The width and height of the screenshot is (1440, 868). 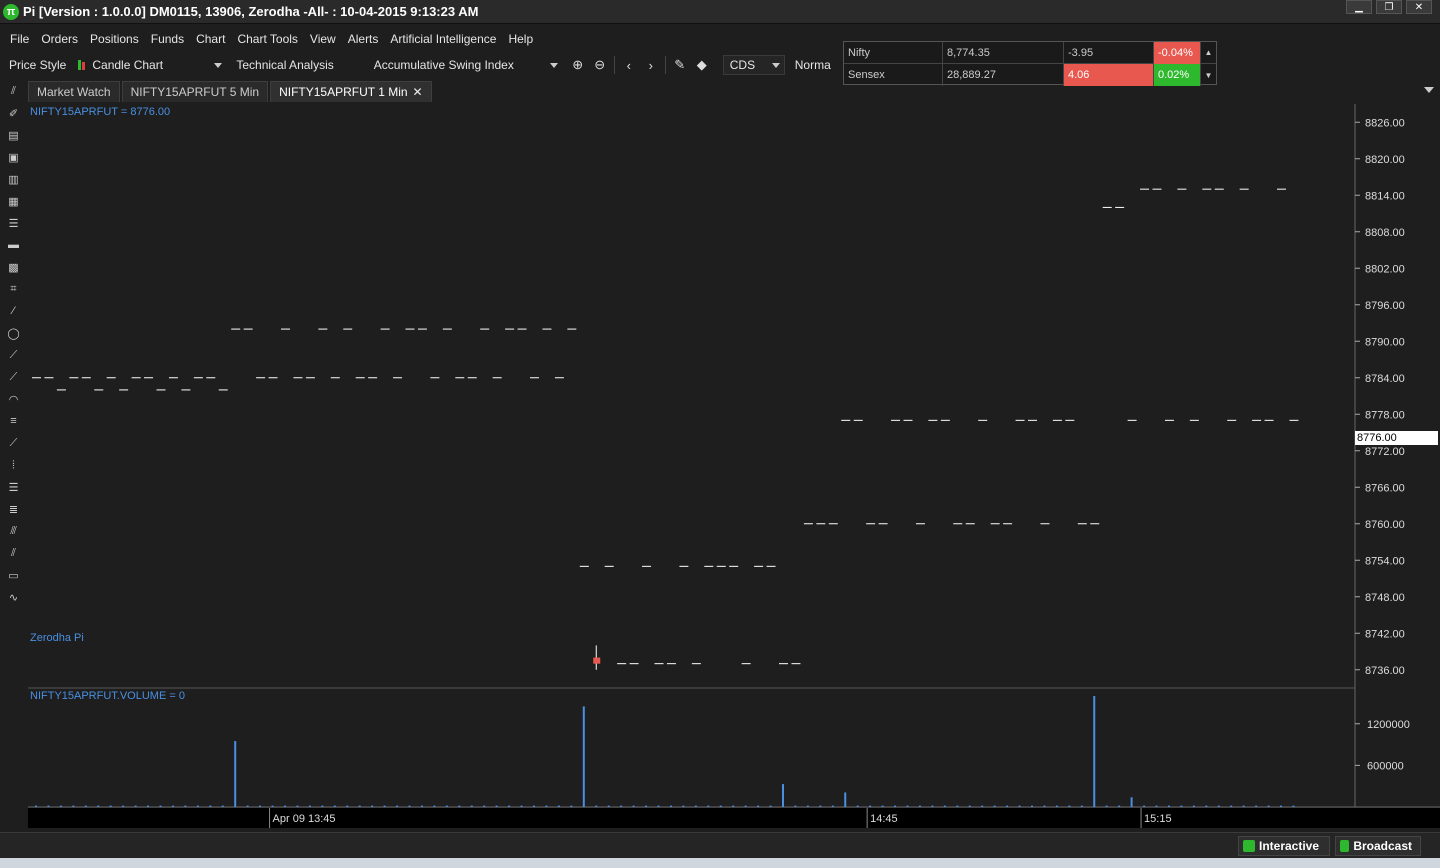 What do you see at coordinates (13, 245) in the screenshot?
I see `rectangle-fill-icon: ▬` at bounding box center [13, 245].